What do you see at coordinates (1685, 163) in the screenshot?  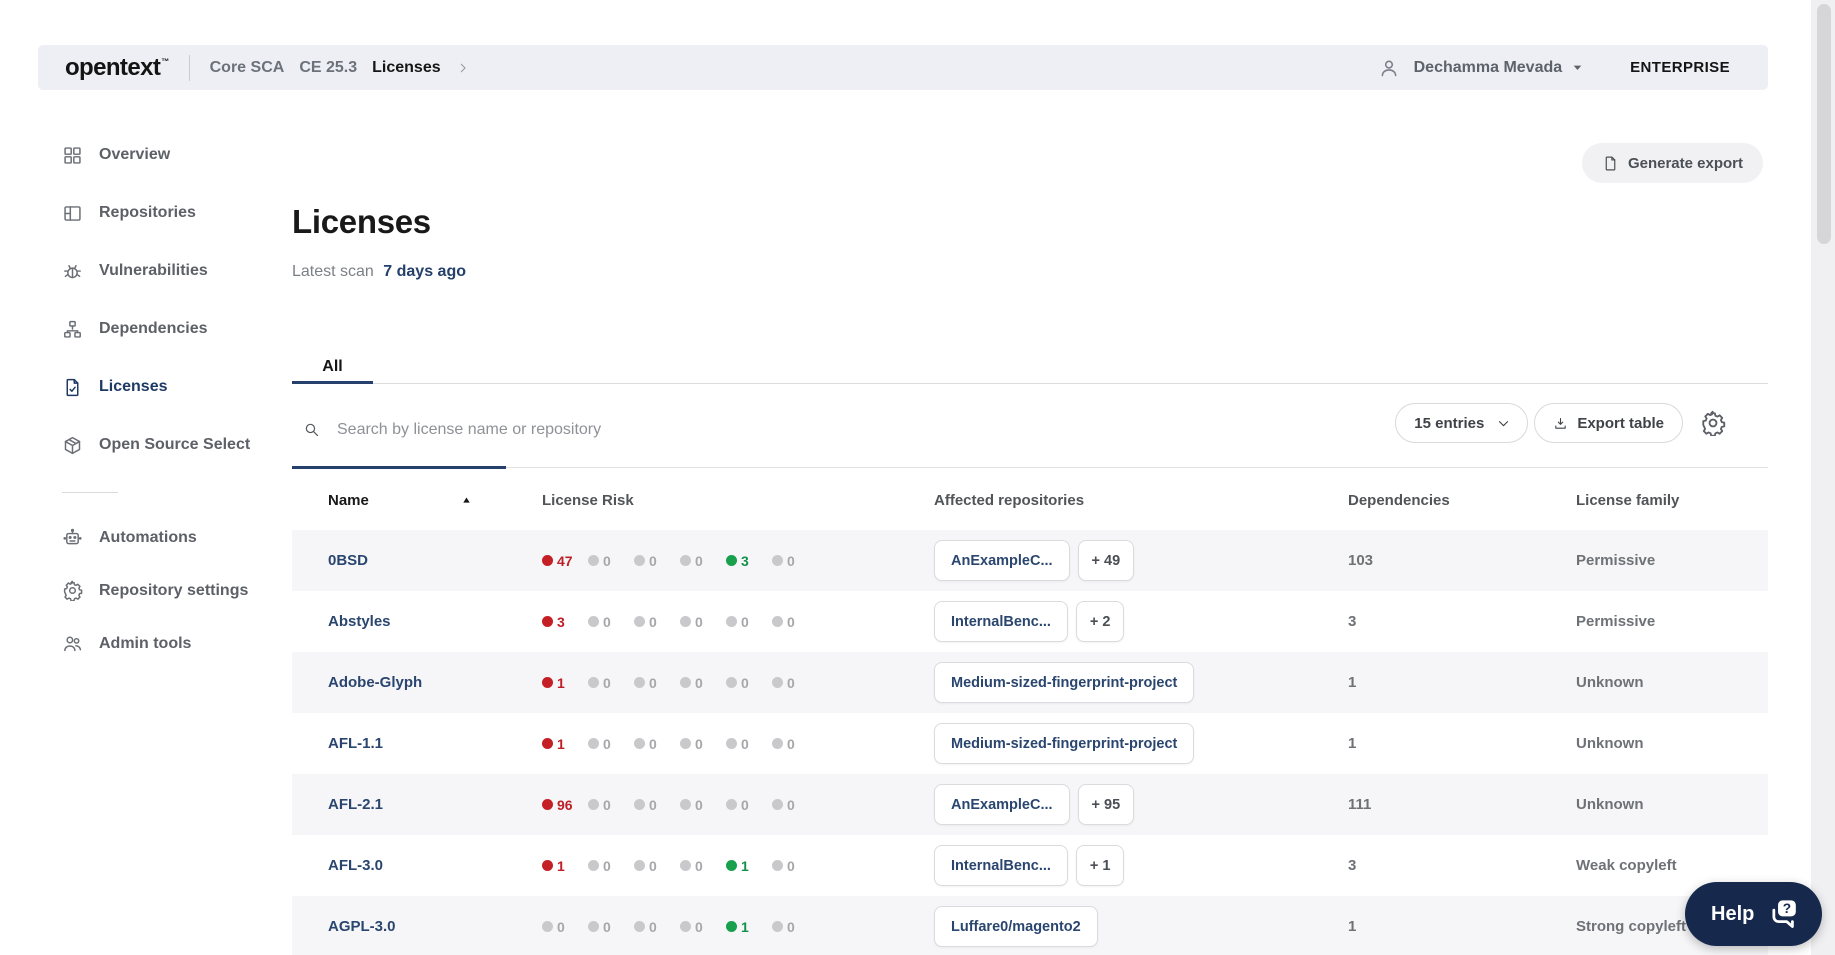 I see `generate-export-label: Generate export` at bounding box center [1685, 163].